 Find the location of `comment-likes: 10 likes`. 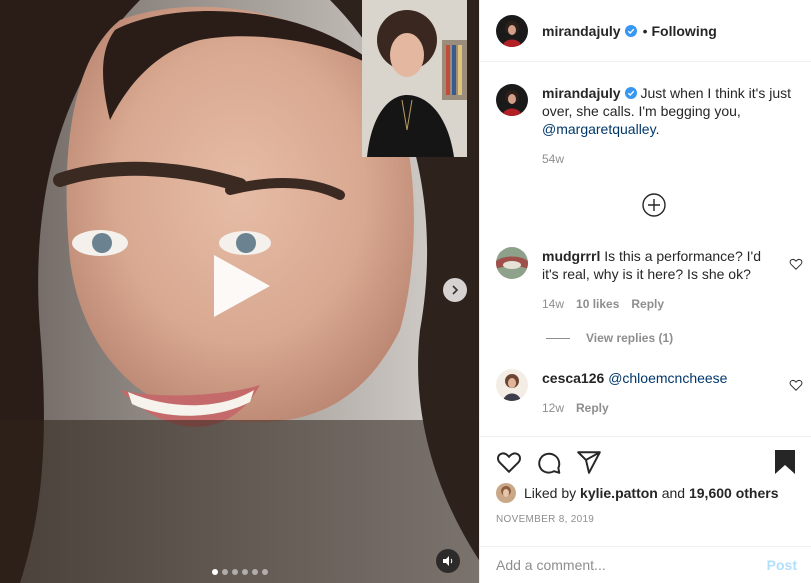

comment-likes: 10 likes is located at coordinates (597, 304).